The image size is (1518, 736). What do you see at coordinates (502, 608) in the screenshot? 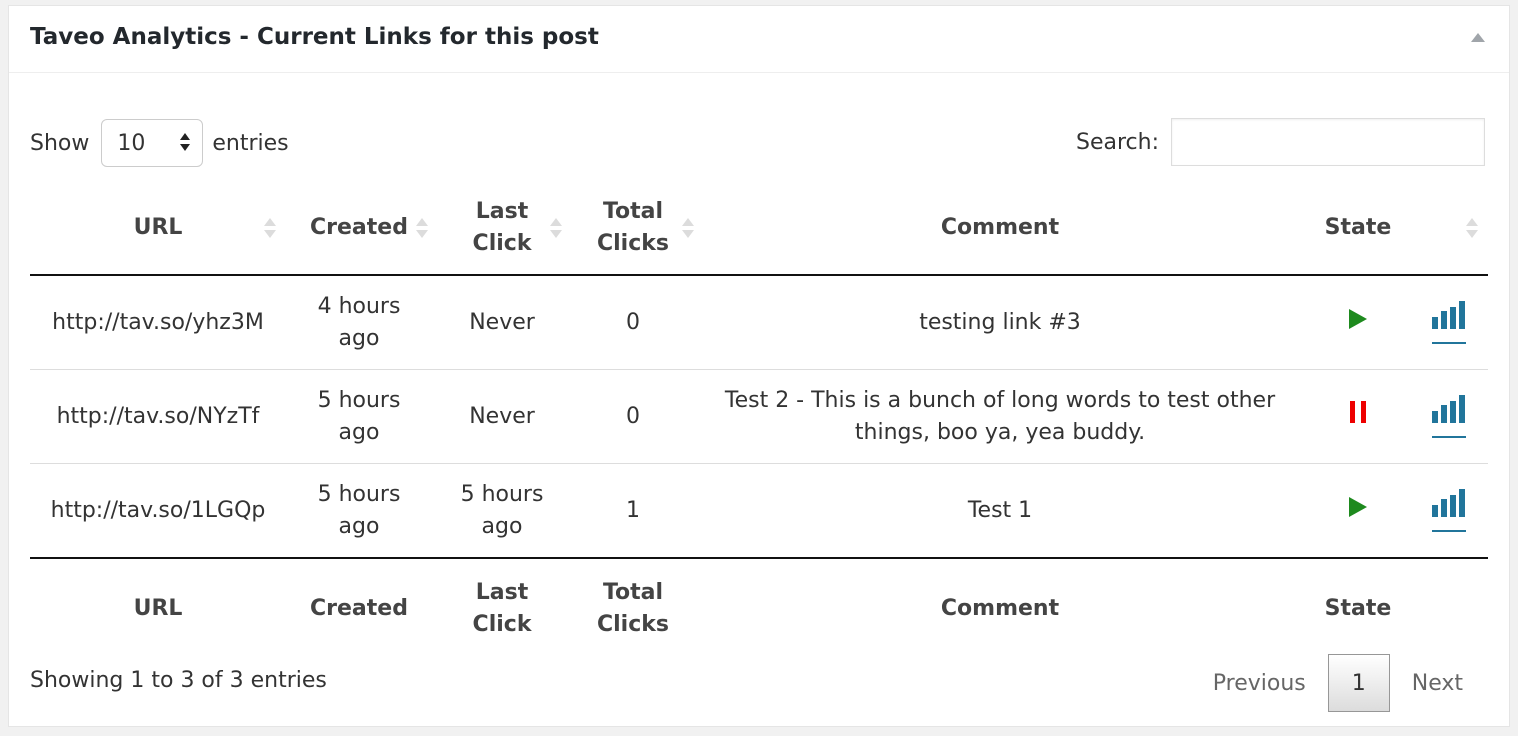
I see `footer-last-click: Last Click` at bounding box center [502, 608].